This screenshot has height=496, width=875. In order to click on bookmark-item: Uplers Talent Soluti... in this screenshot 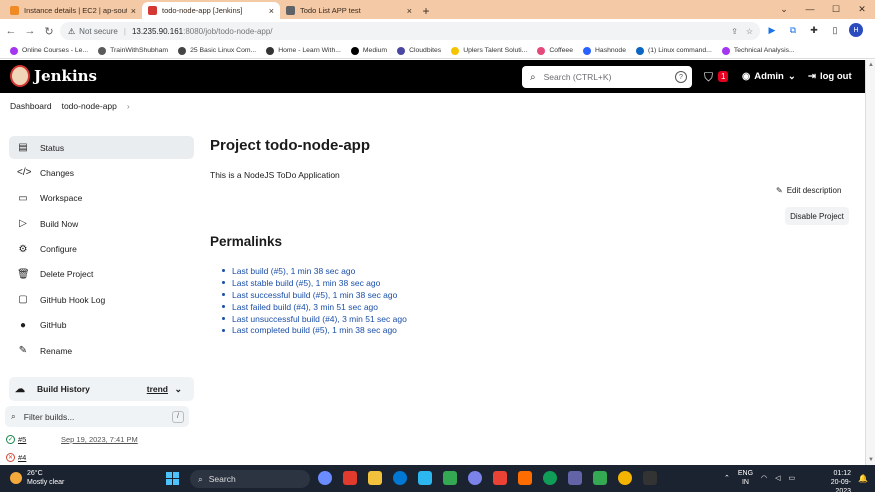, I will do `click(489, 50)`.